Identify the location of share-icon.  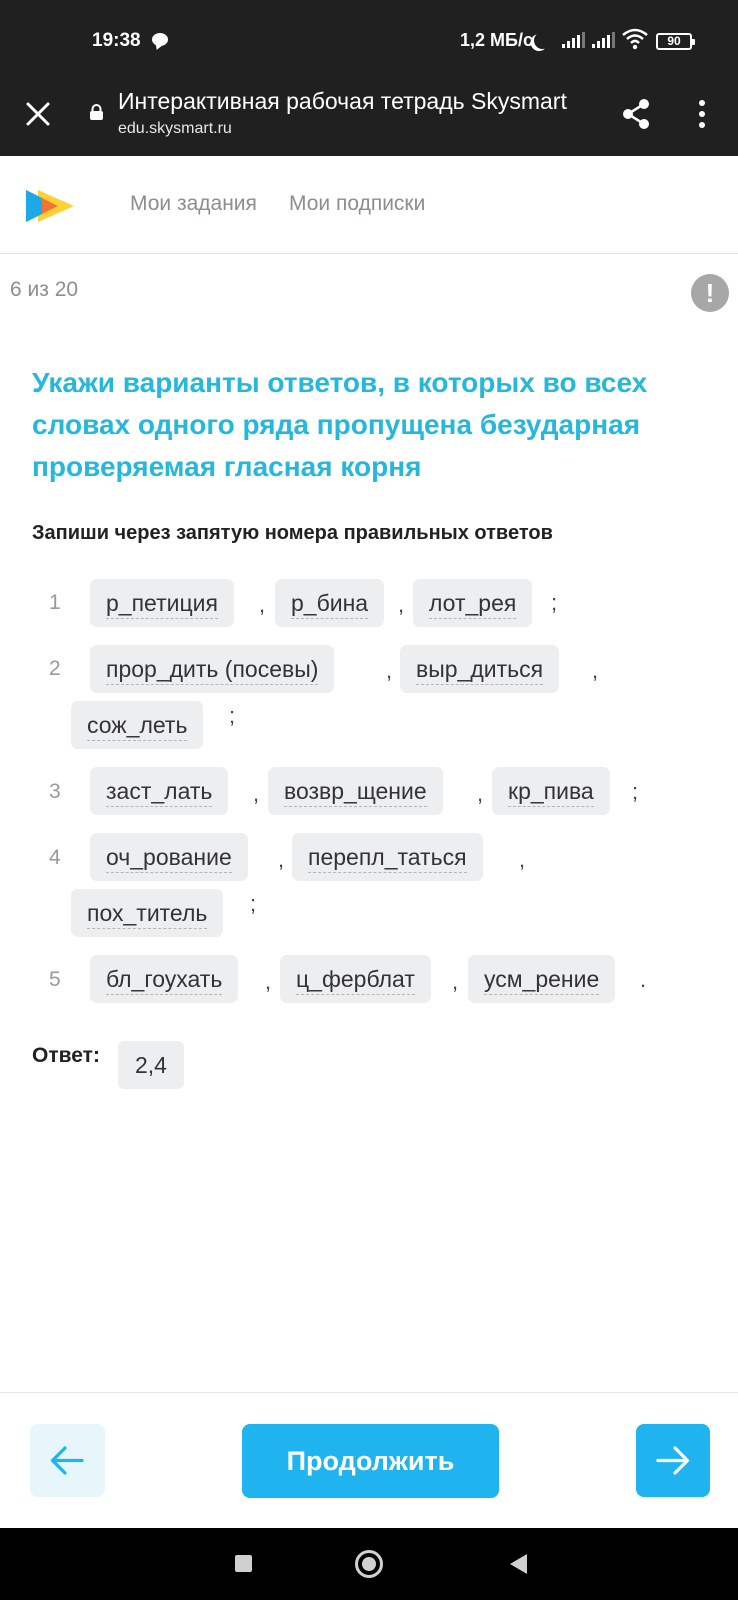
(636, 114).